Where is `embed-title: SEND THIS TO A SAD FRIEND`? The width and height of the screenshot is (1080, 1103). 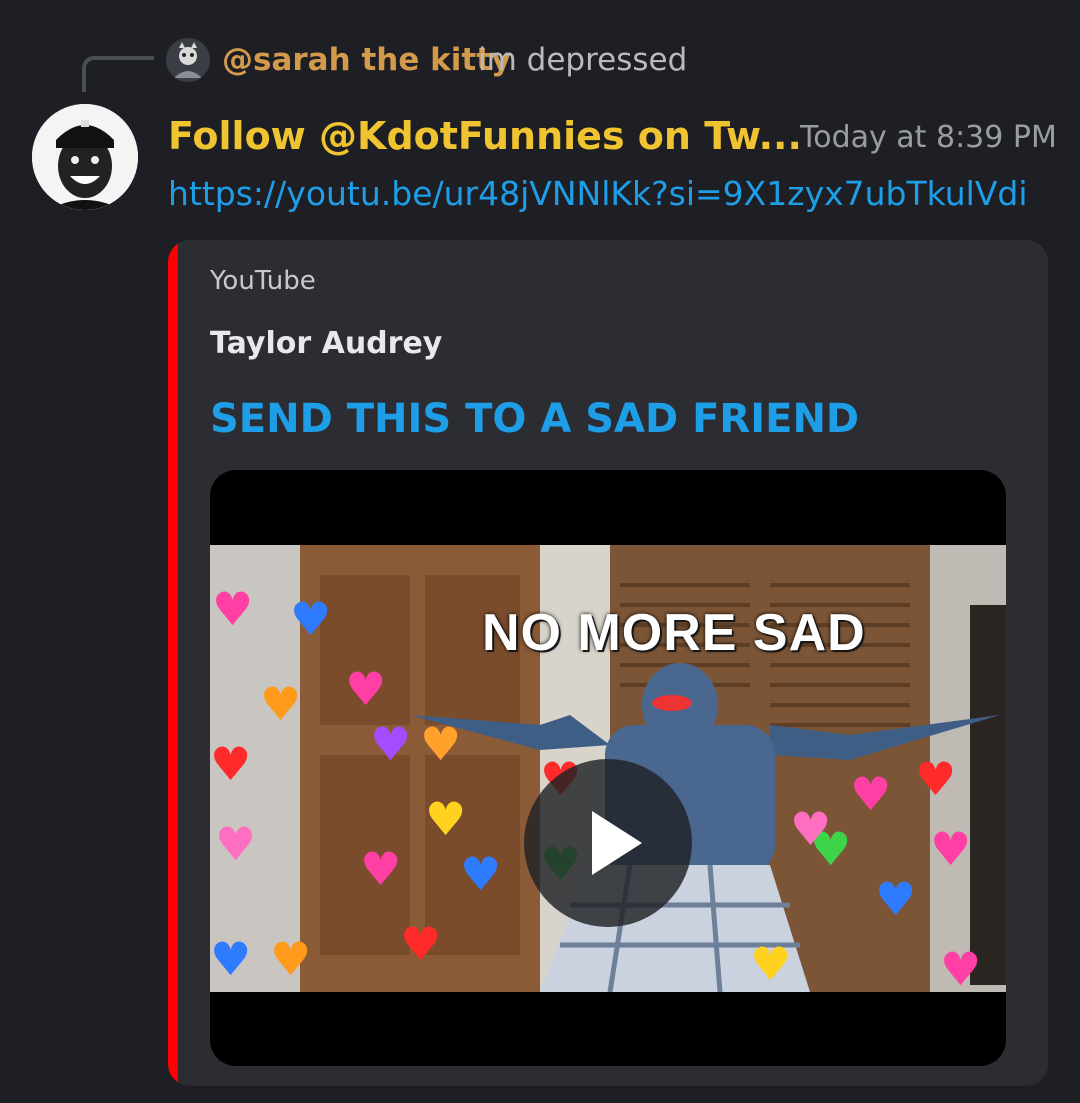
embed-title: SEND THIS TO A SAD FRIEND is located at coordinates (534, 419).